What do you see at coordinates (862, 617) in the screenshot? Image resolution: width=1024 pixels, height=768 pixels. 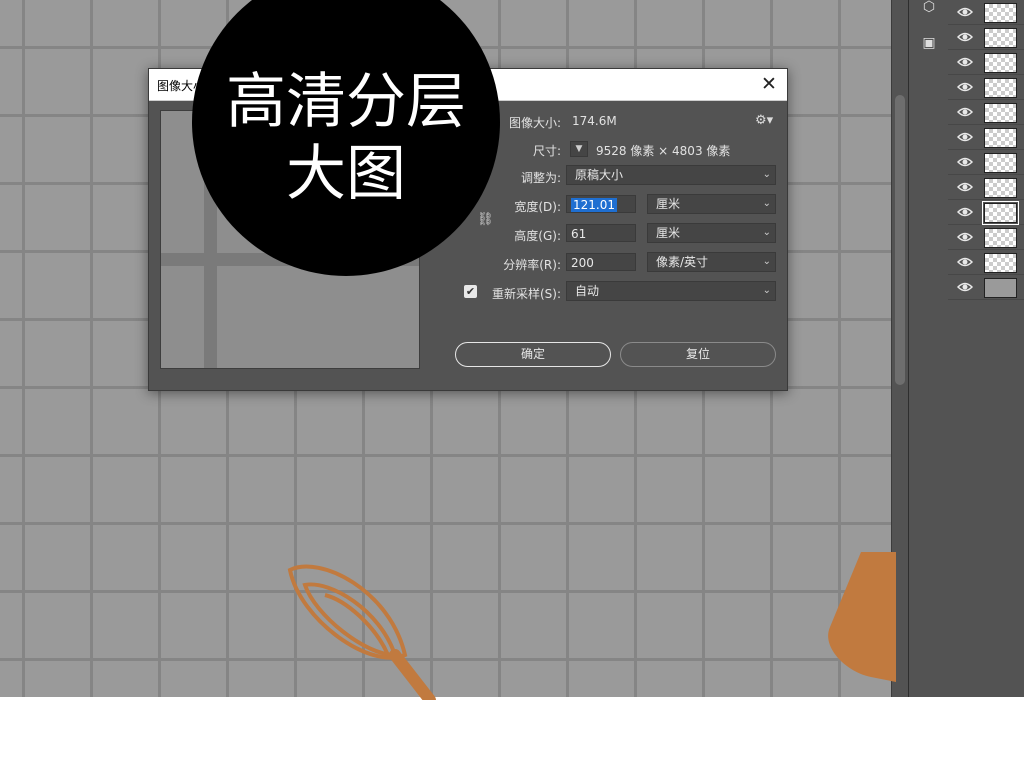 I see `spatula-illustration` at bounding box center [862, 617].